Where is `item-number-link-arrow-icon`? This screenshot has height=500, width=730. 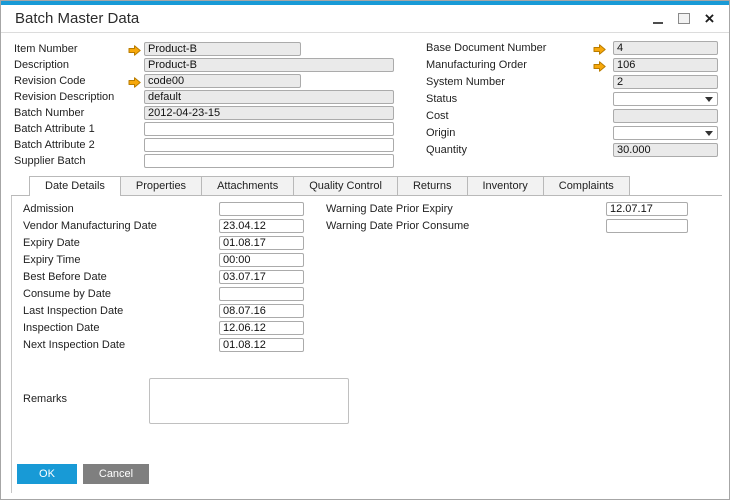 item-number-link-arrow-icon is located at coordinates (134, 49).